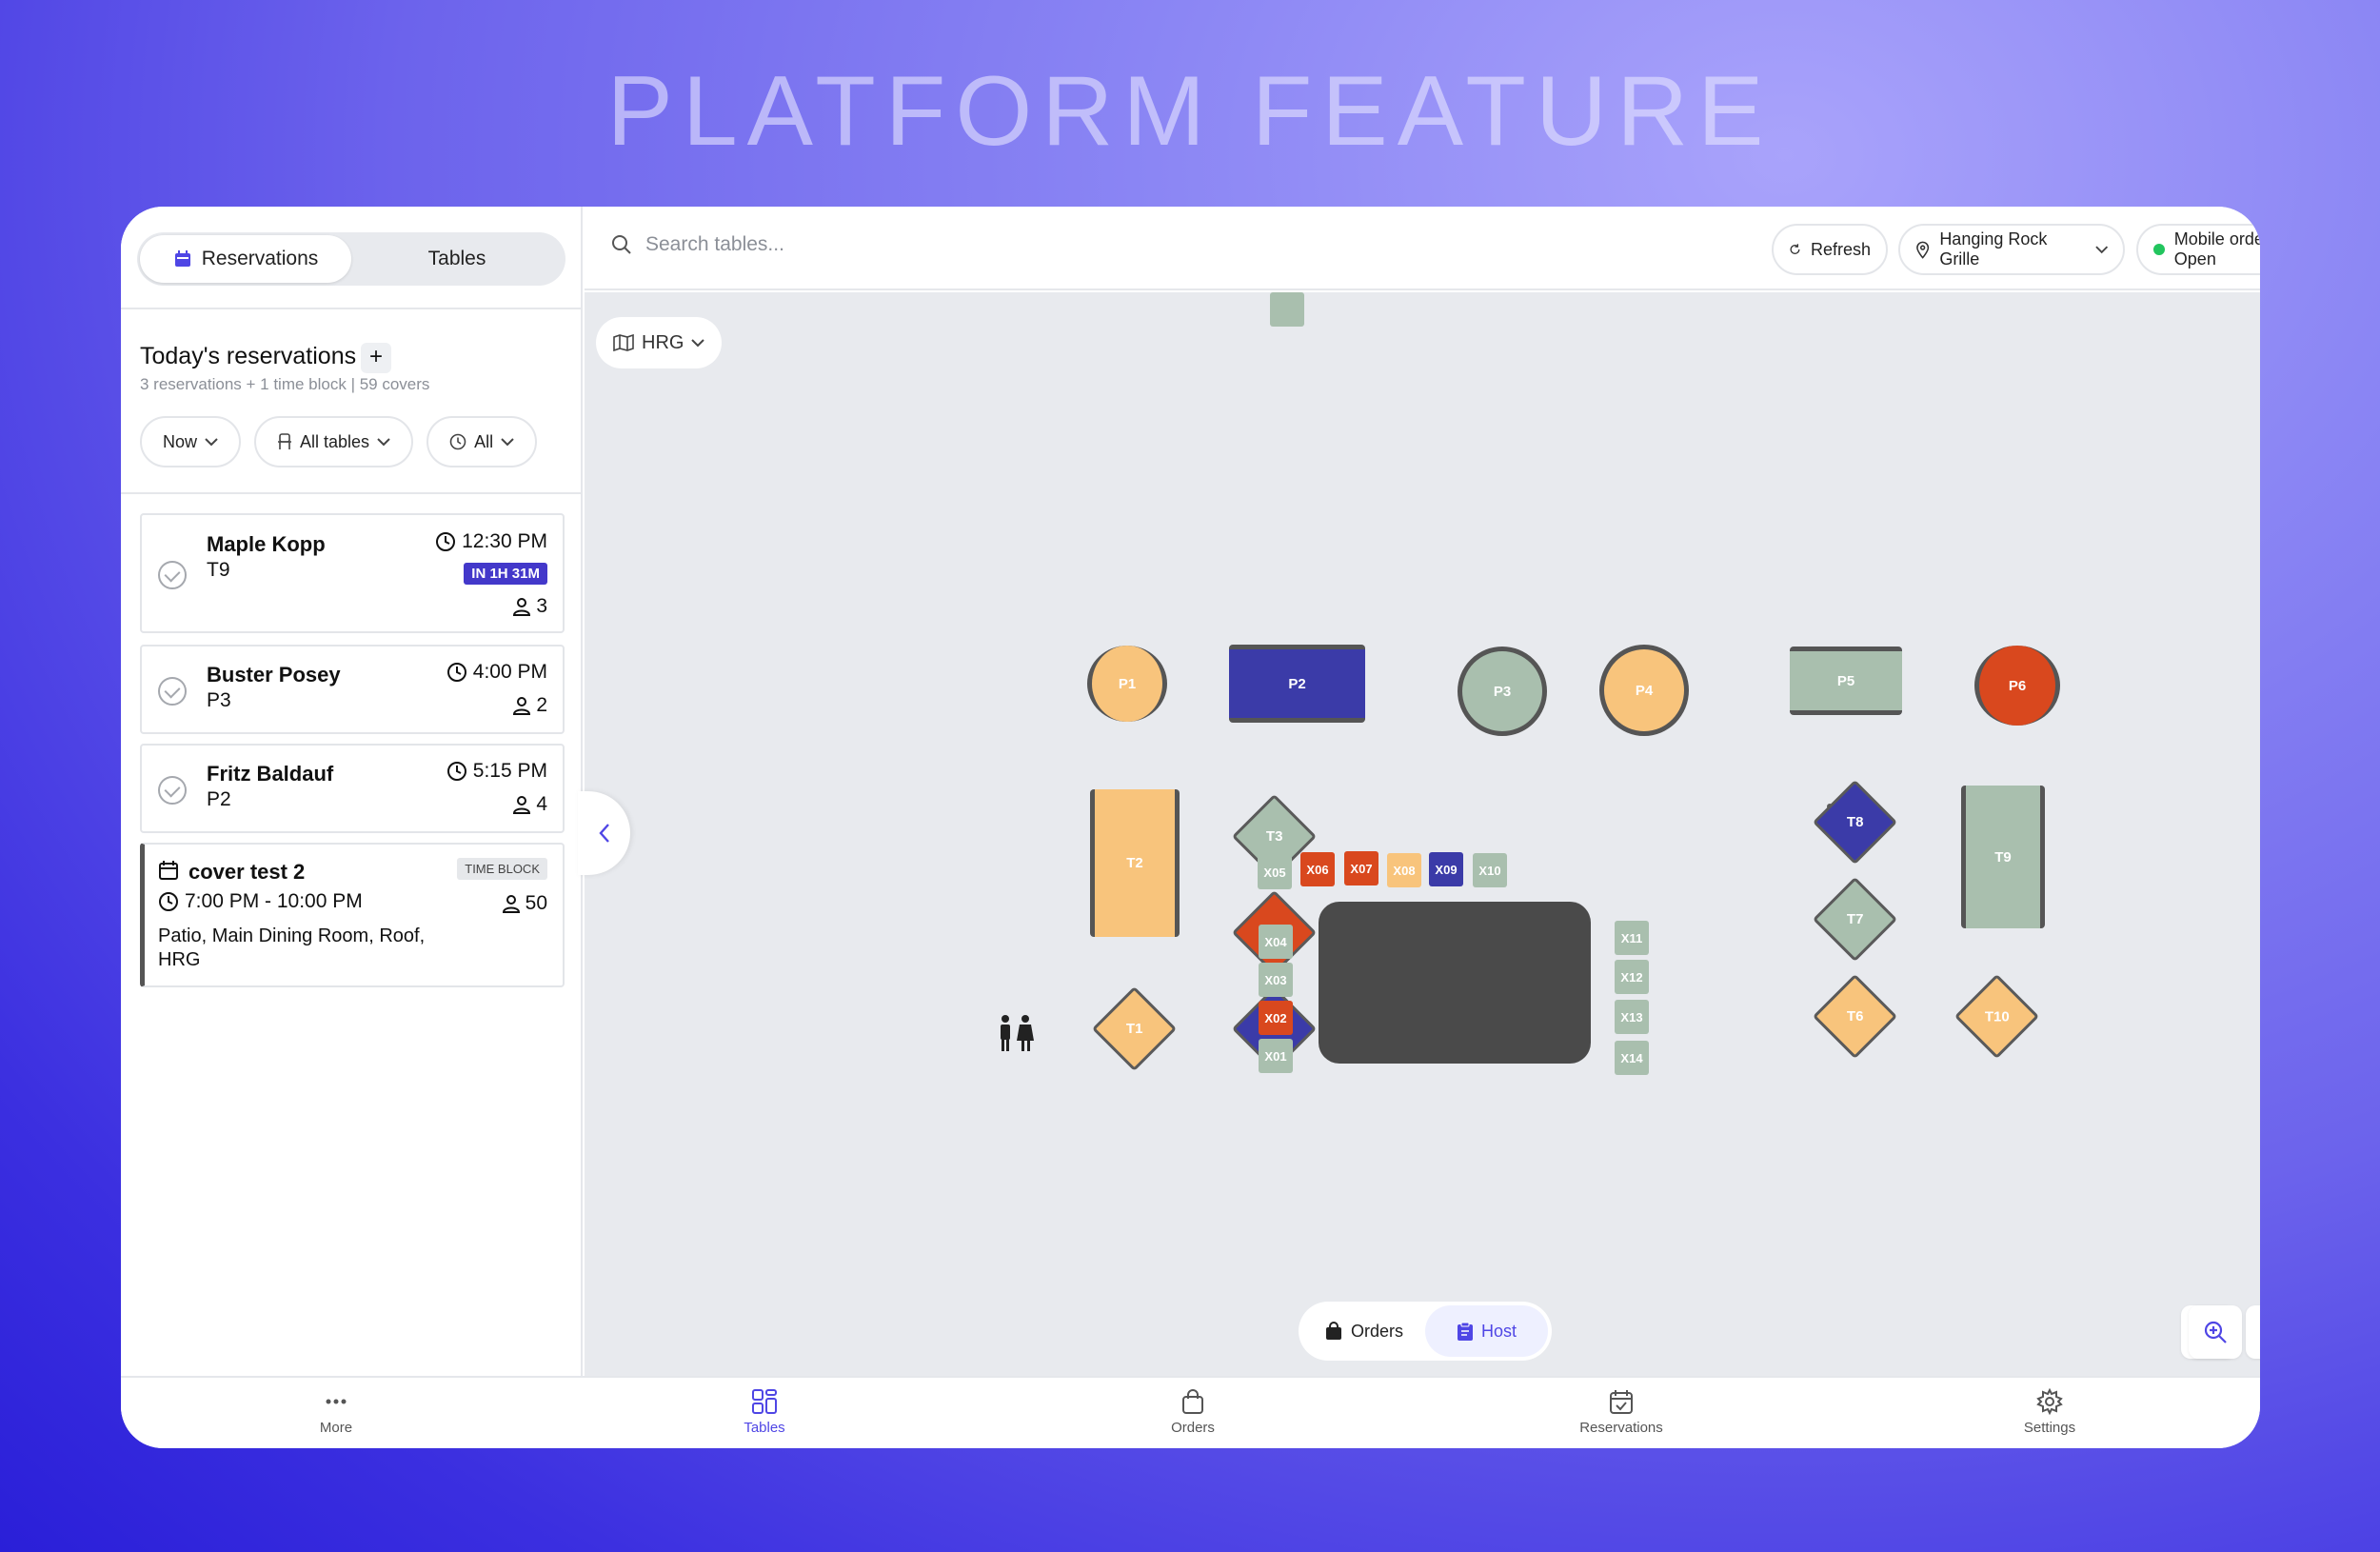 The image size is (2380, 1552). I want to click on table-label: T6, so click(1855, 1016).